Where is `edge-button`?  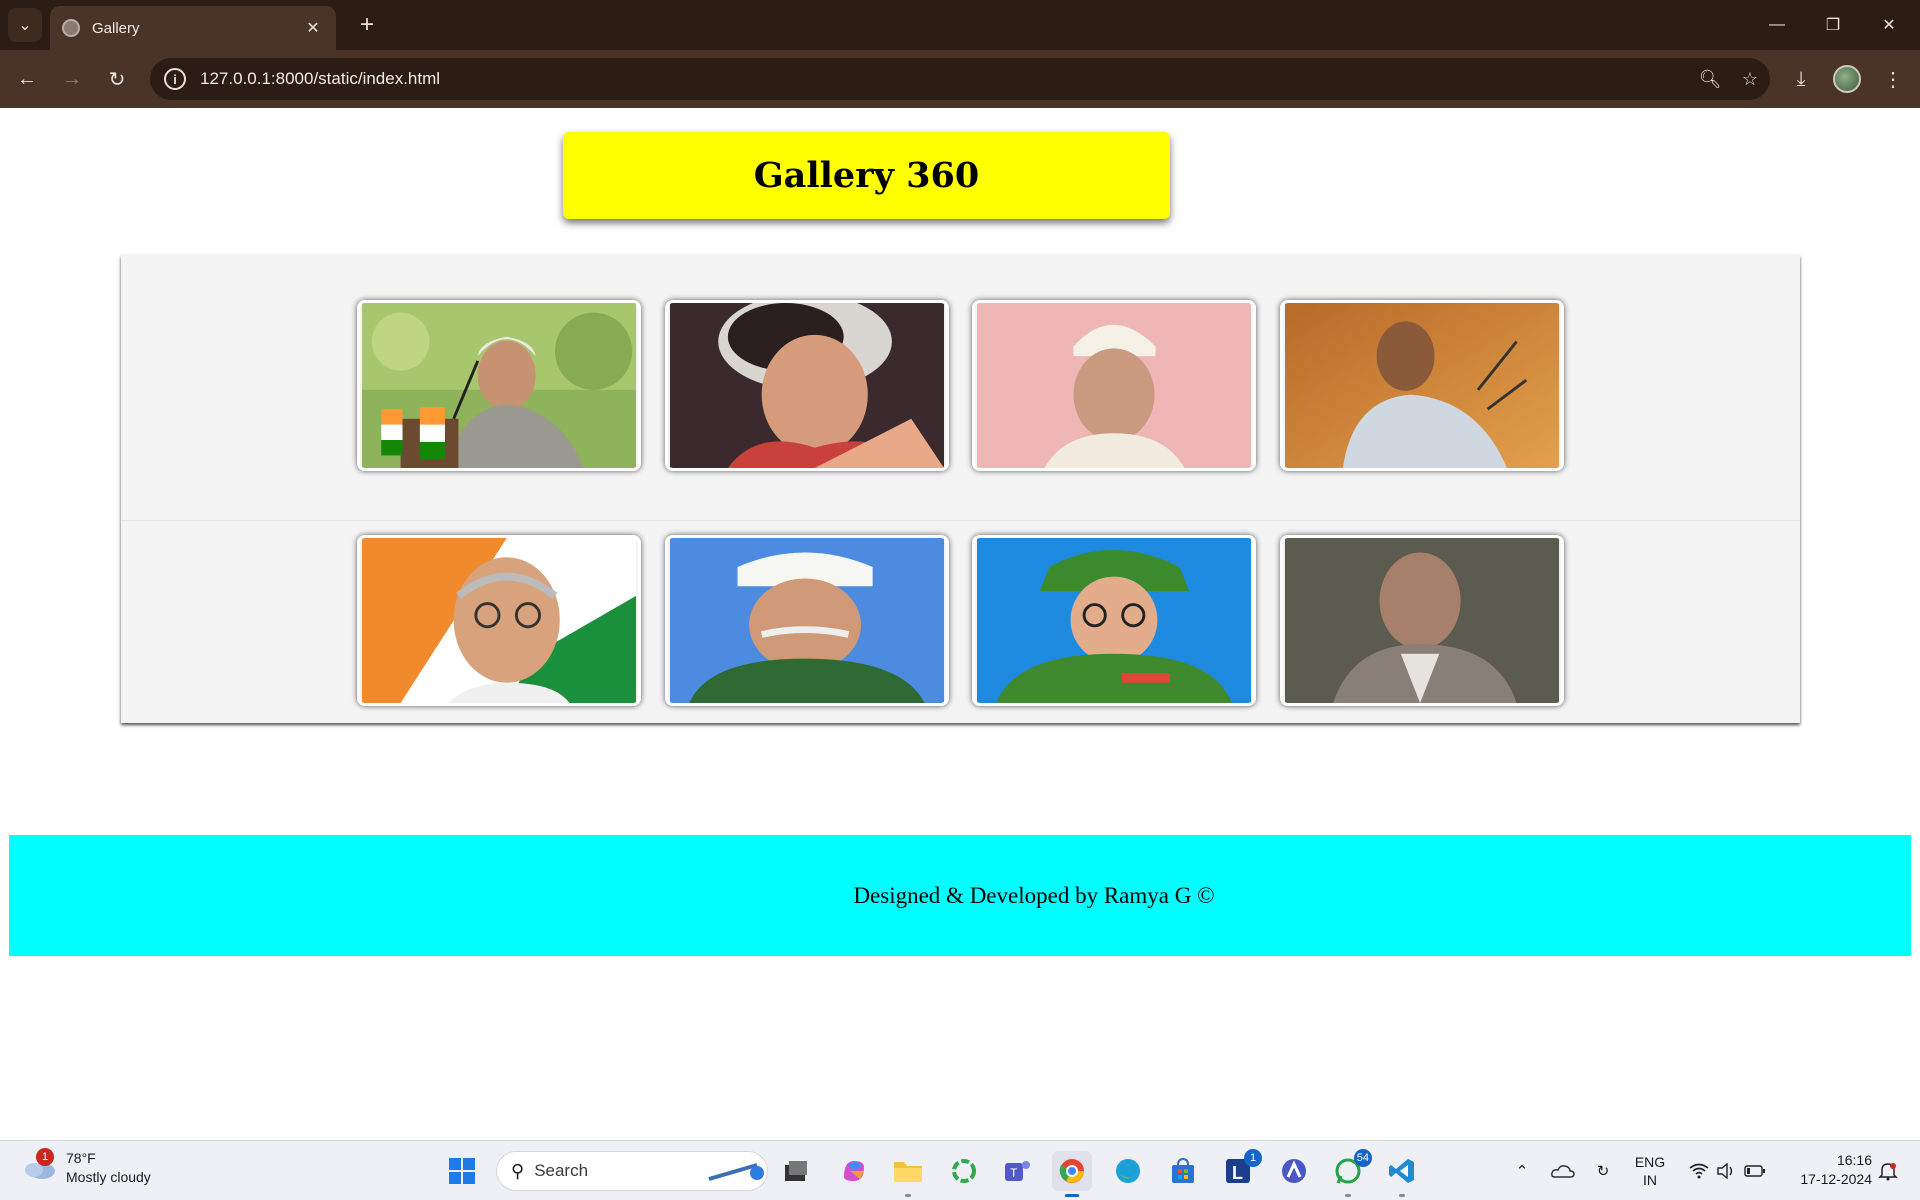 edge-button is located at coordinates (1128, 1171).